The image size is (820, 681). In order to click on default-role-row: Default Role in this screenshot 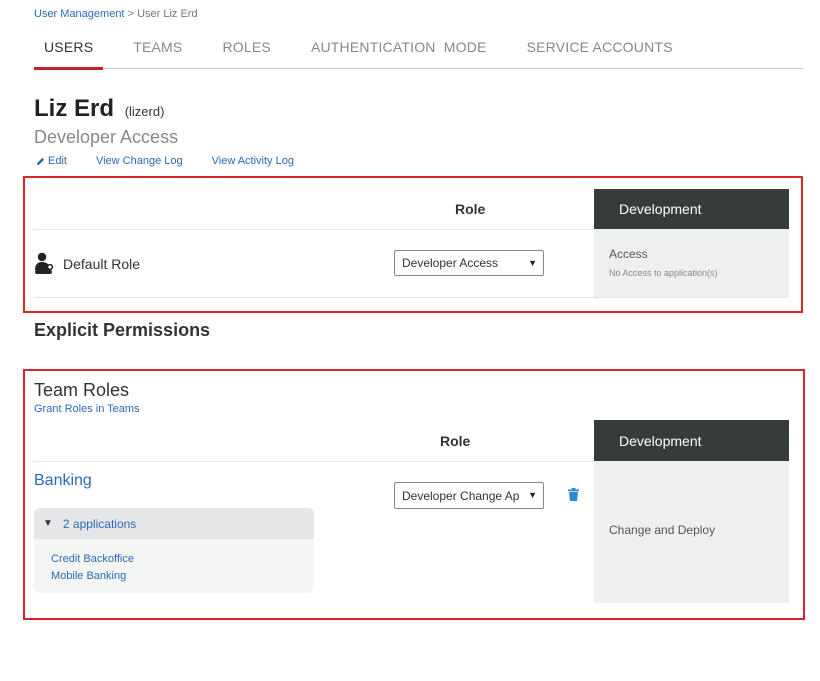, I will do `click(87, 264)`.